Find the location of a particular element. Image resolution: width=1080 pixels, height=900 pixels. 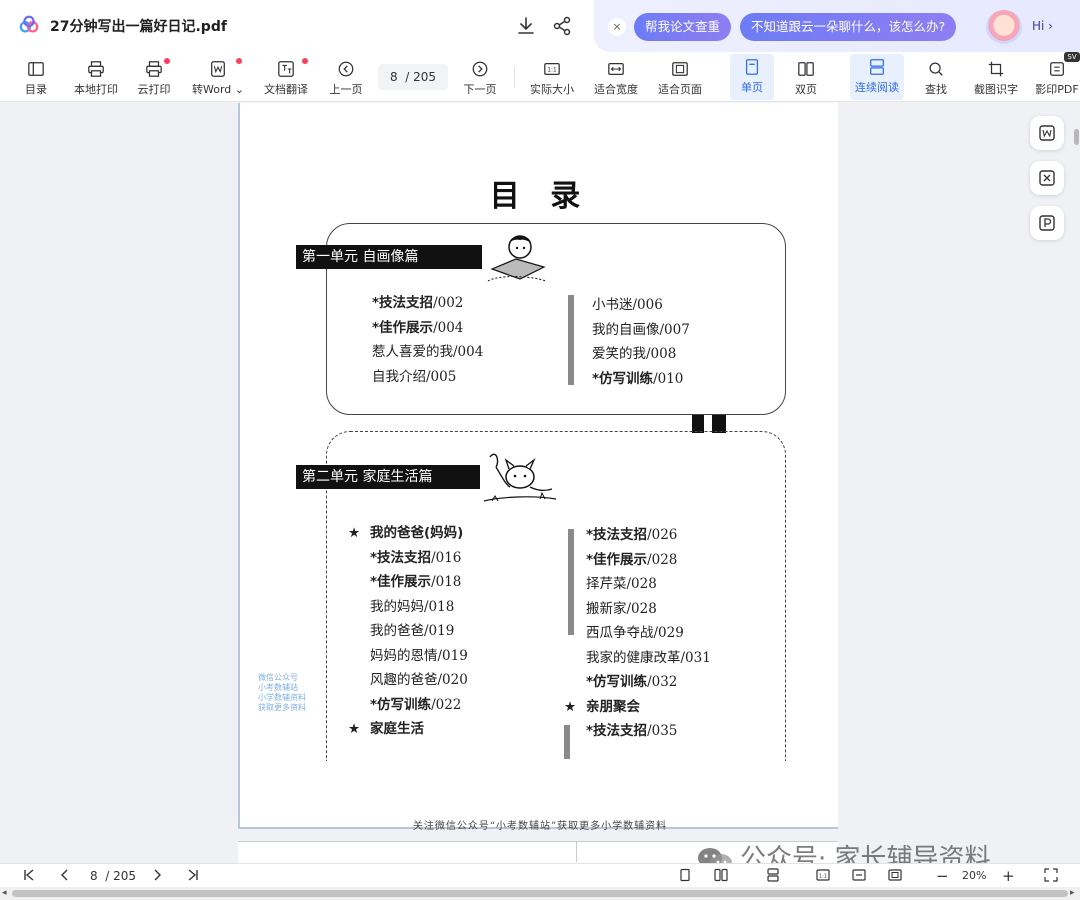

zoom-level: 20% is located at coordinates (974, 876).